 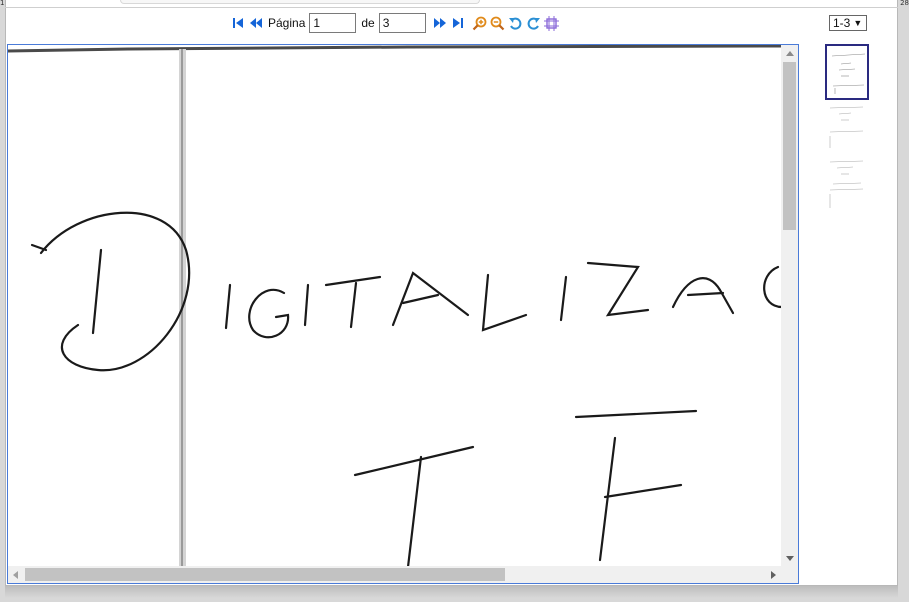 I want to click on page-toolbar: Página de, so click(x=396, y=23).